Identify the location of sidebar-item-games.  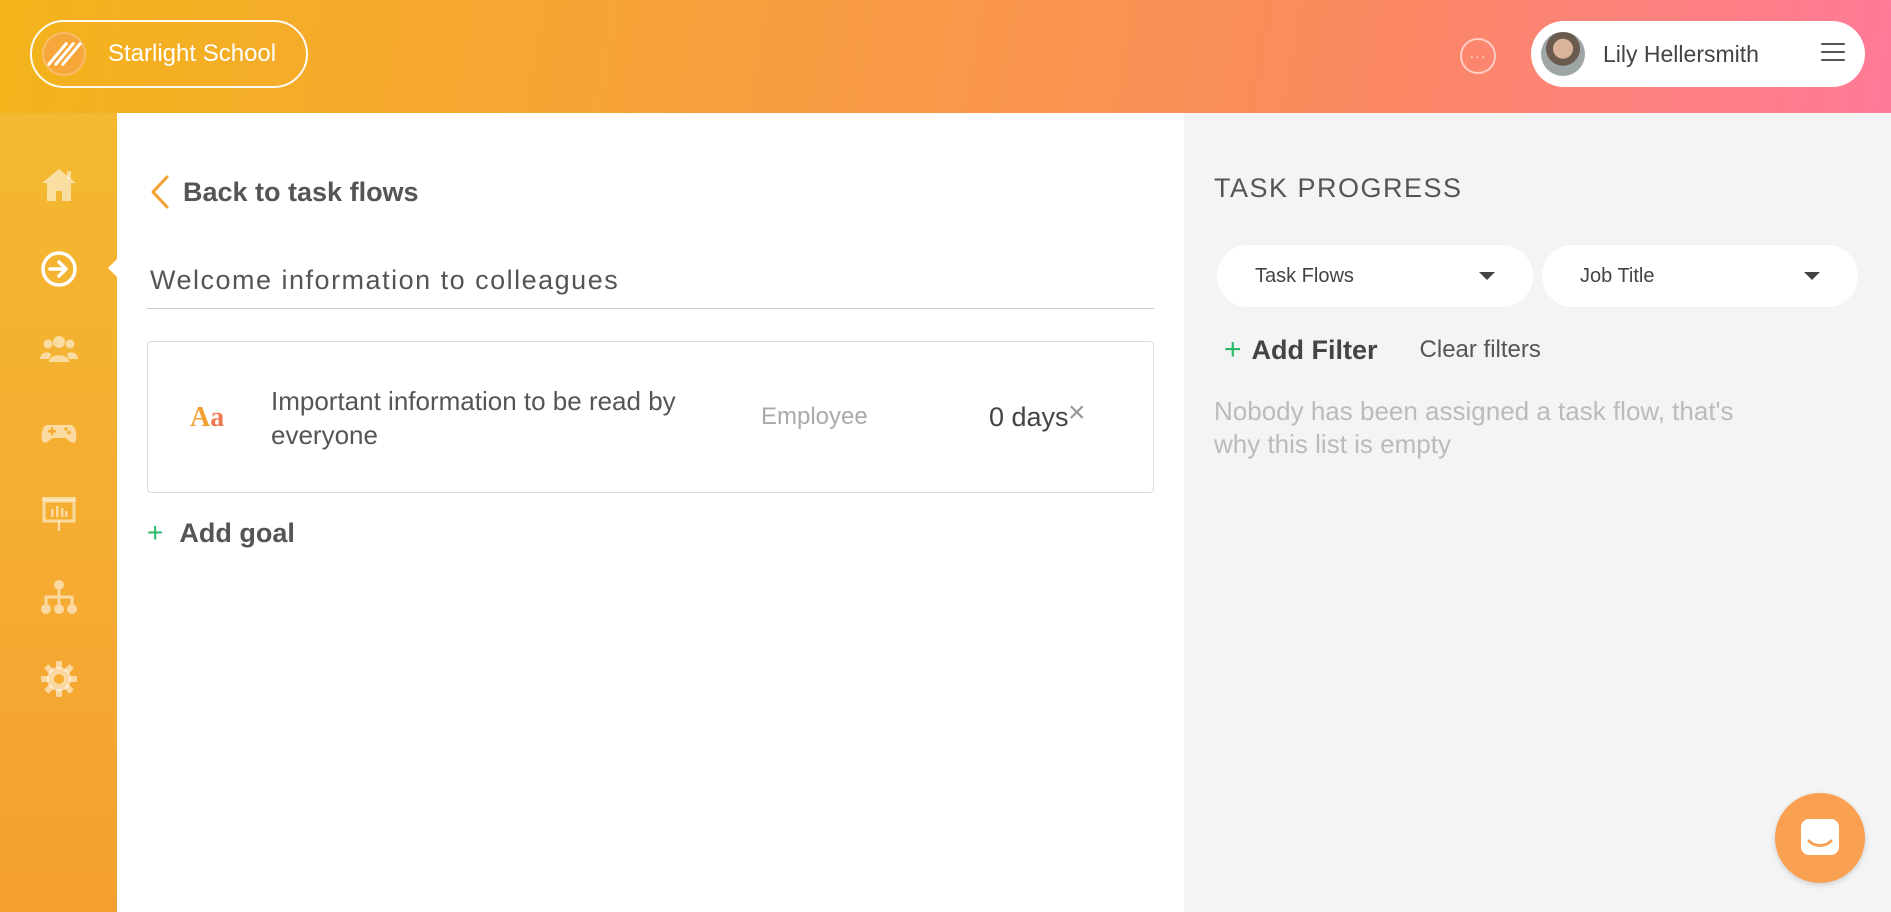
(59, 433).